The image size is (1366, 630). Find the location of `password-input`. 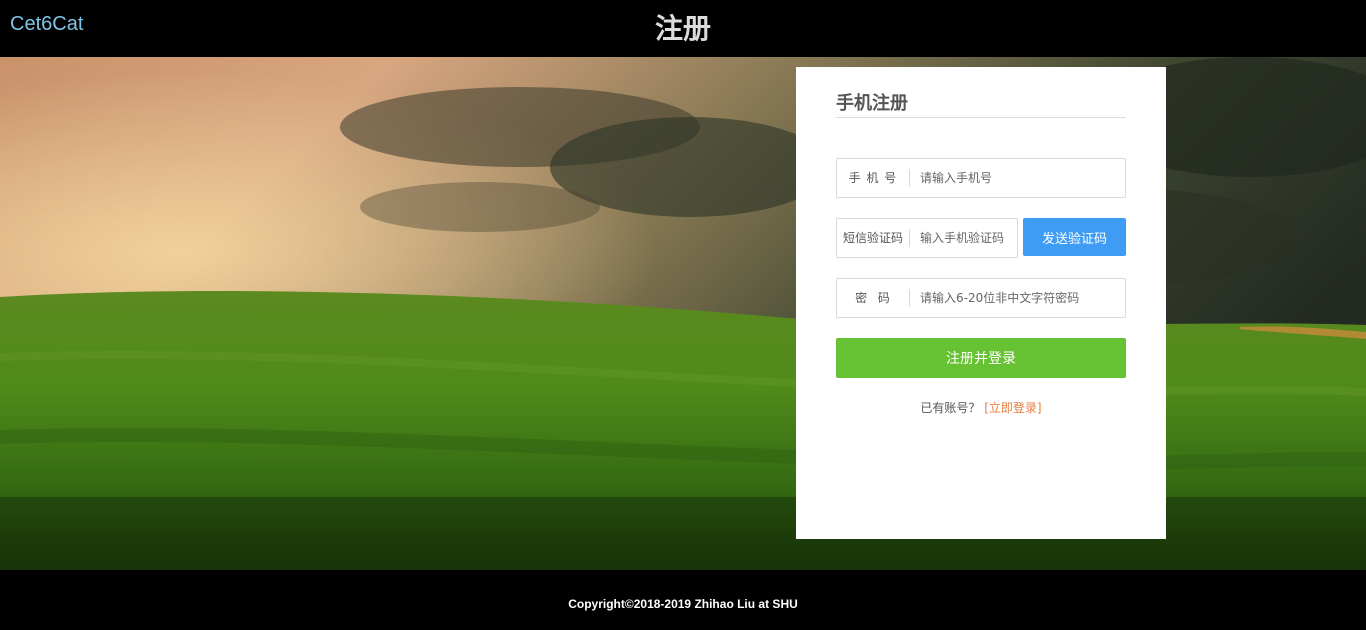

password-input is located at coordinates (1017, 298).